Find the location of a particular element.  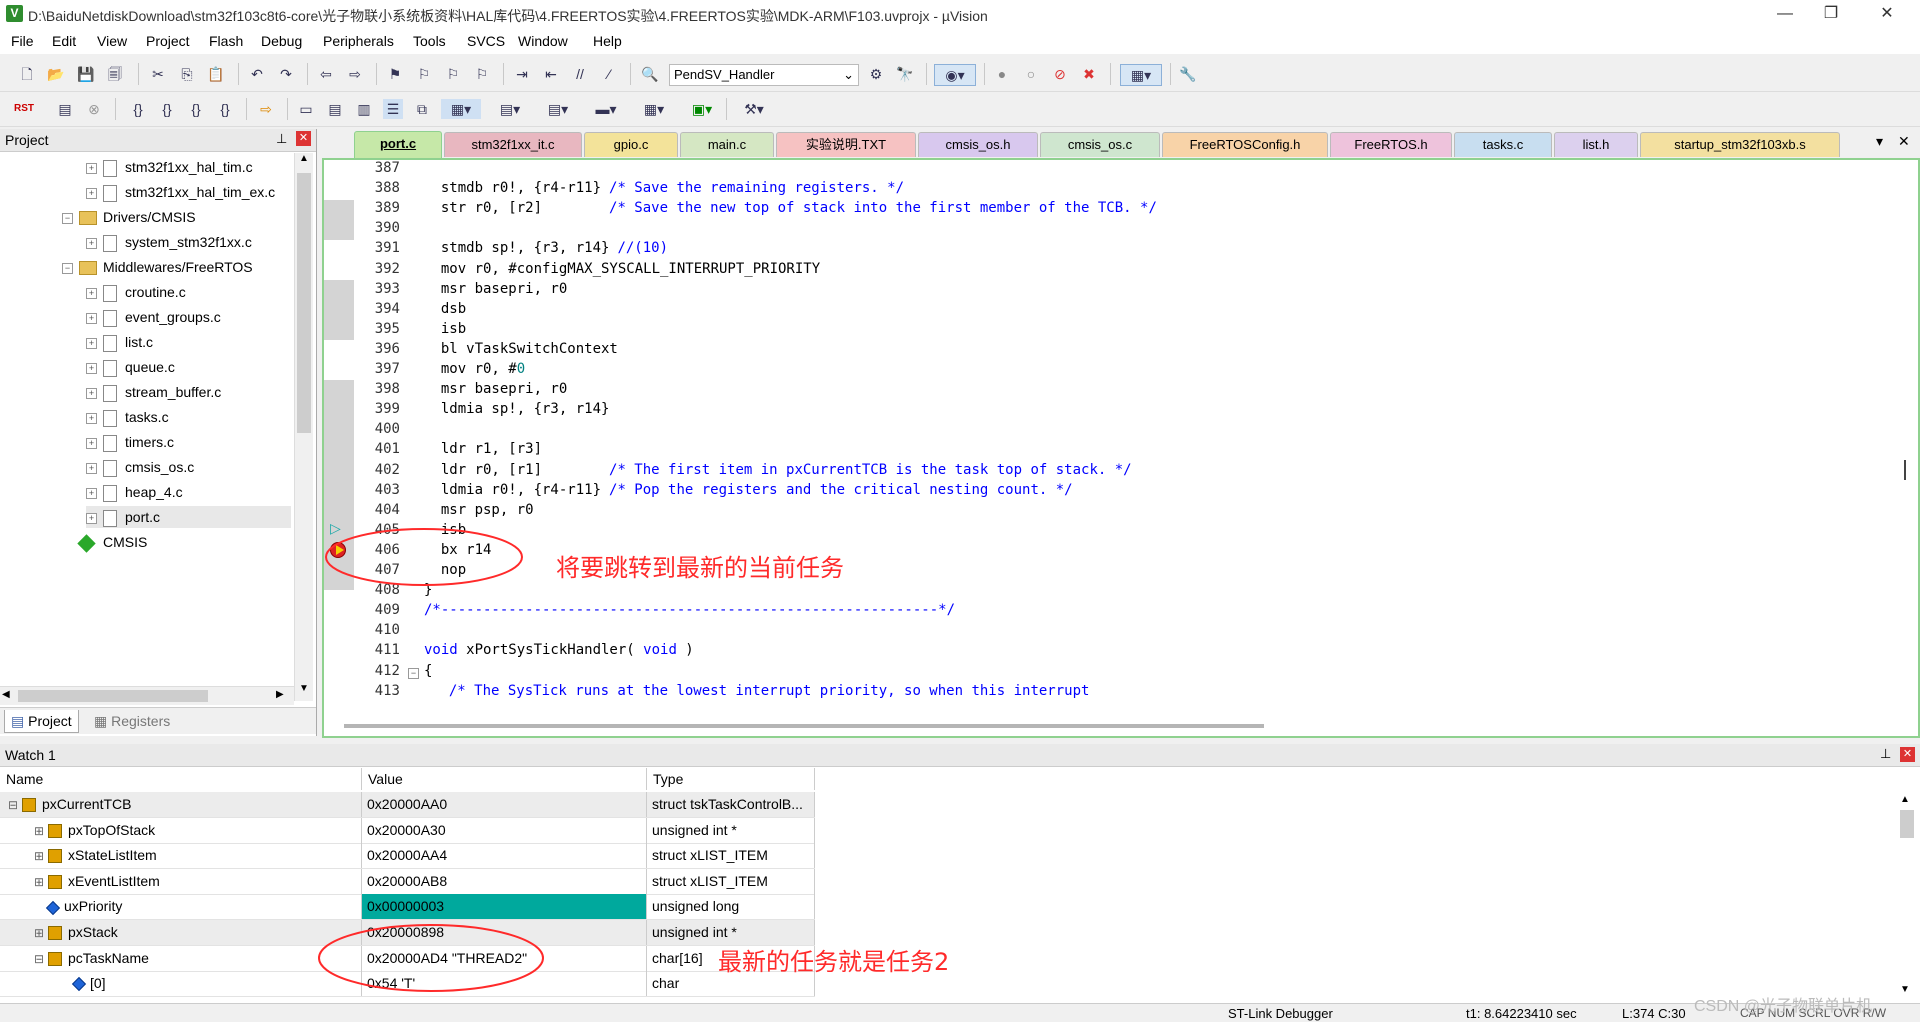

bookmark-icon: ⚑ is located at coordinates (395, 74).